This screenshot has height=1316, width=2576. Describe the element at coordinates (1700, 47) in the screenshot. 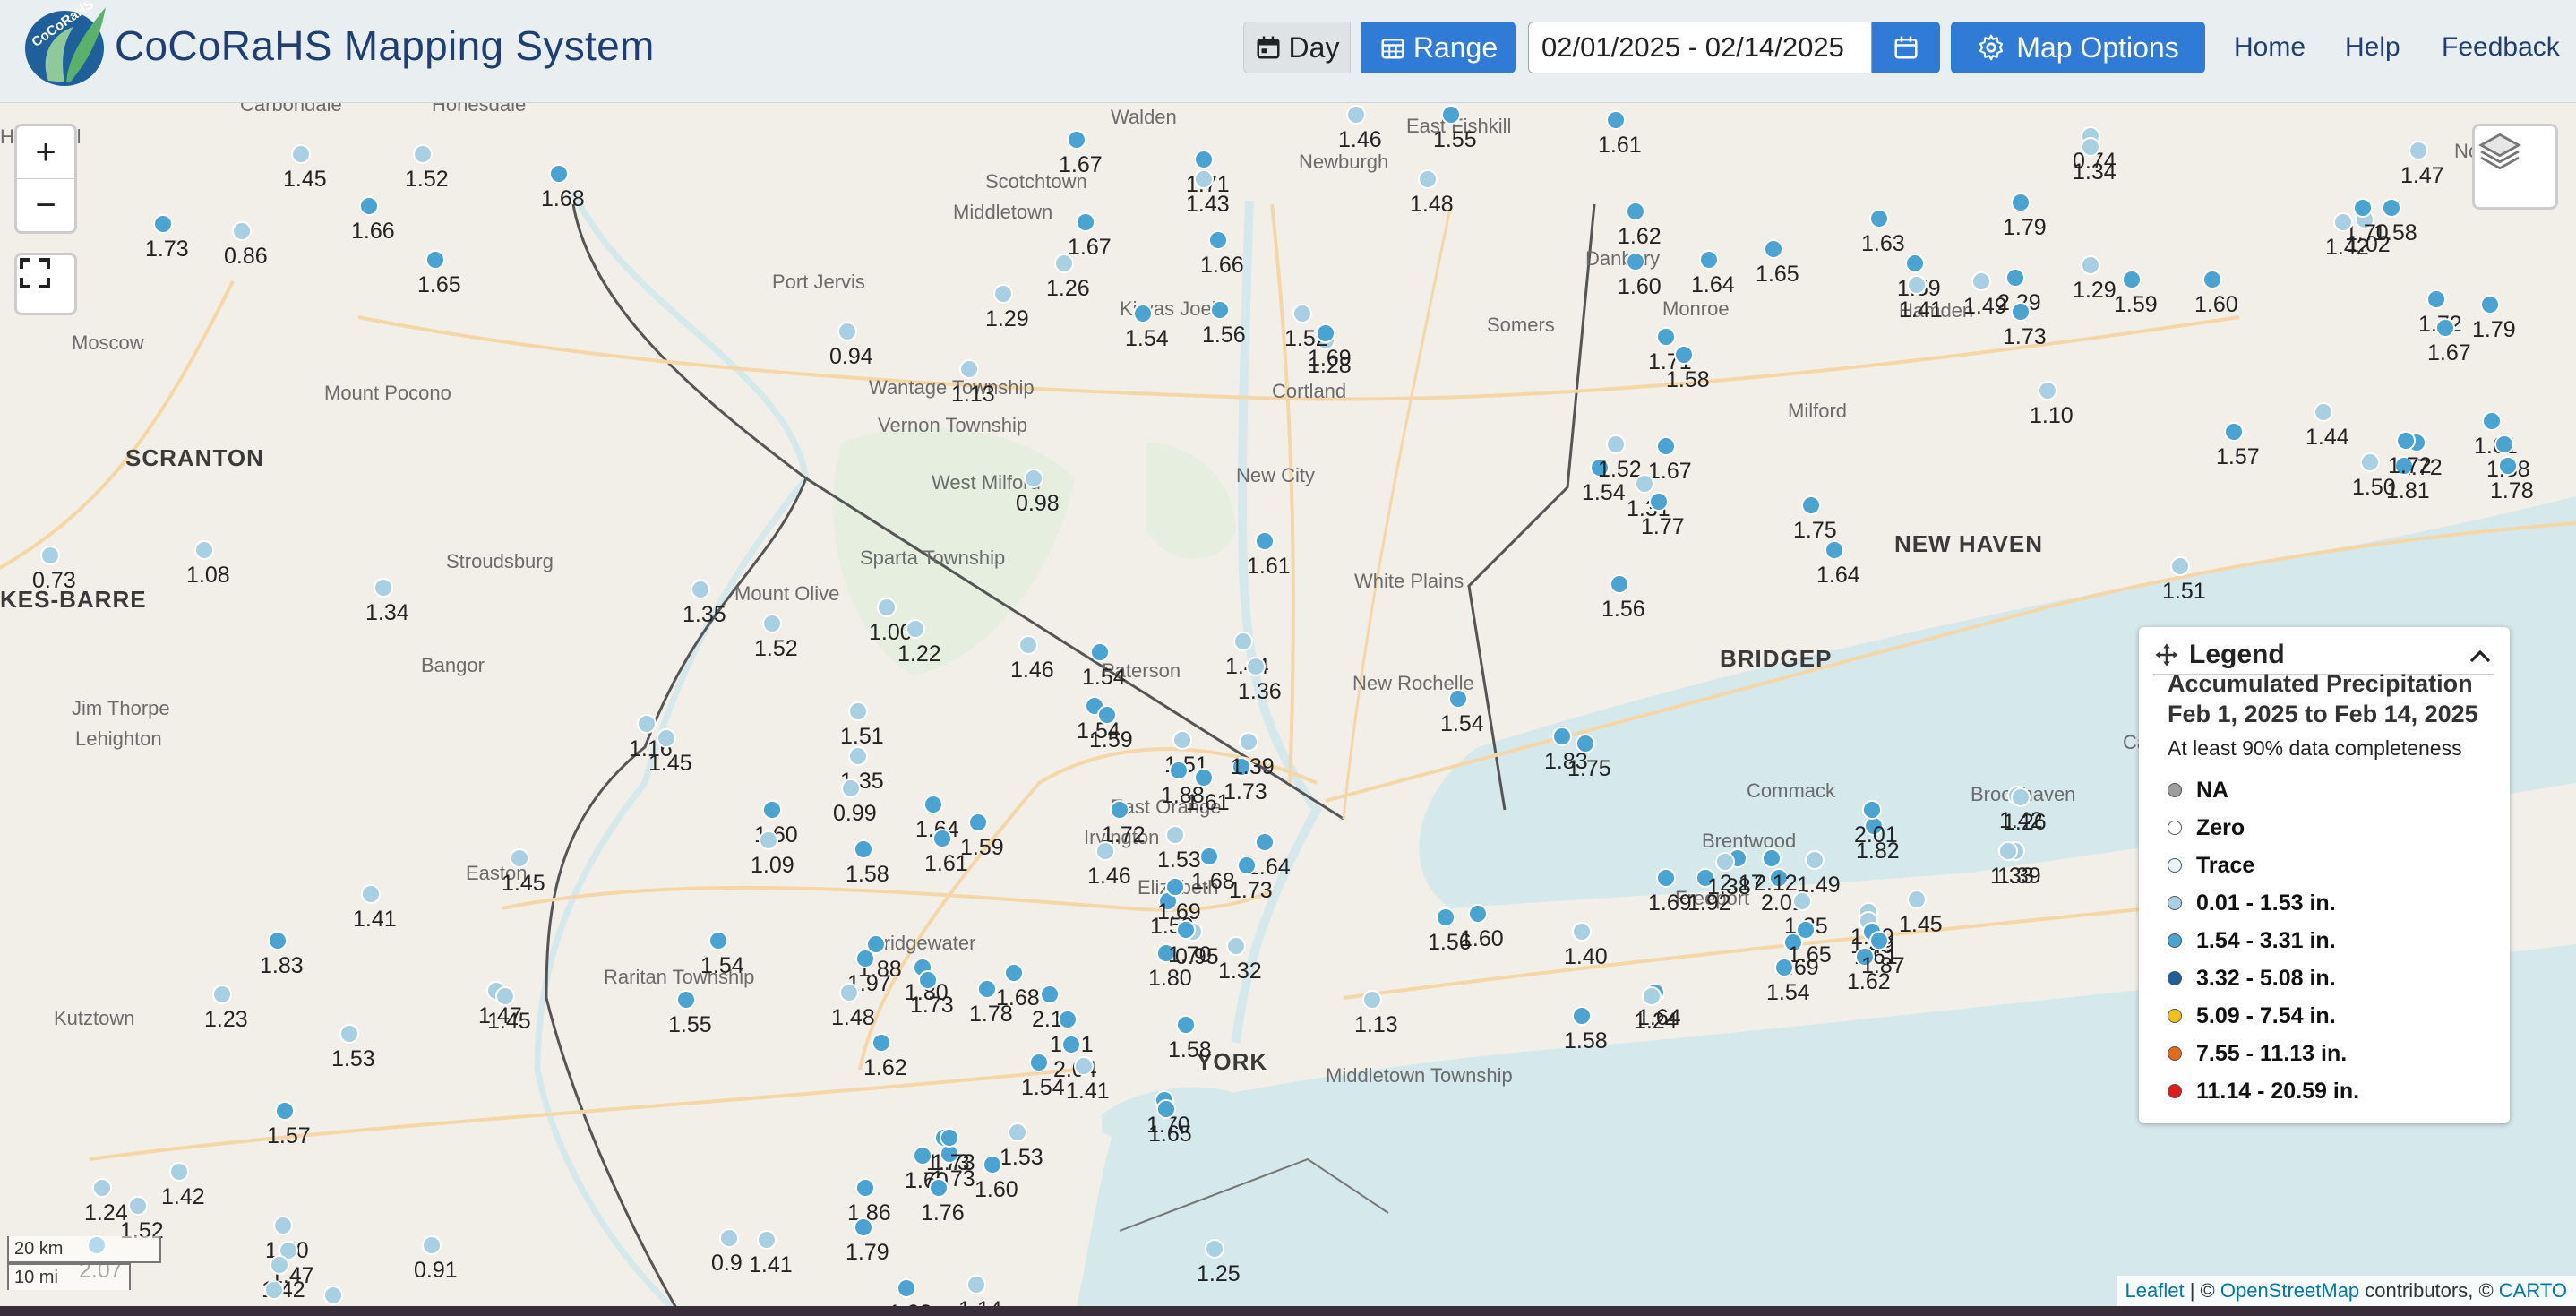

I see `date-range-input` at that location.